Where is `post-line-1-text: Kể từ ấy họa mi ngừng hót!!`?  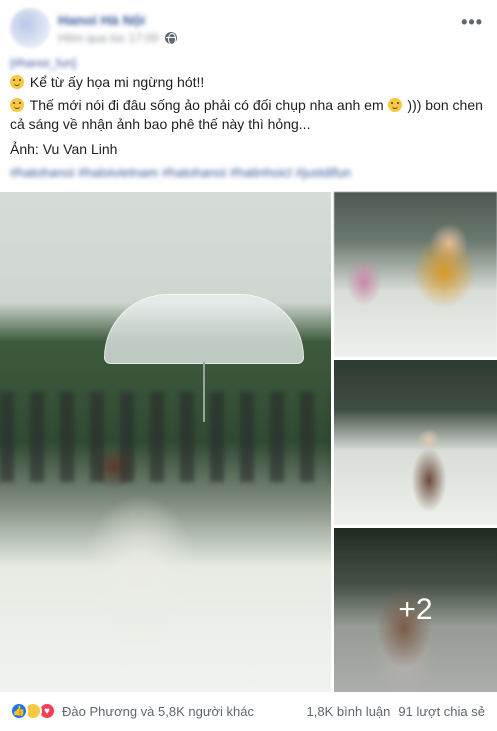
post-line-1-text: Kể từ ấy họa mi ngừng hót!! is located at coordinates (117, 82).